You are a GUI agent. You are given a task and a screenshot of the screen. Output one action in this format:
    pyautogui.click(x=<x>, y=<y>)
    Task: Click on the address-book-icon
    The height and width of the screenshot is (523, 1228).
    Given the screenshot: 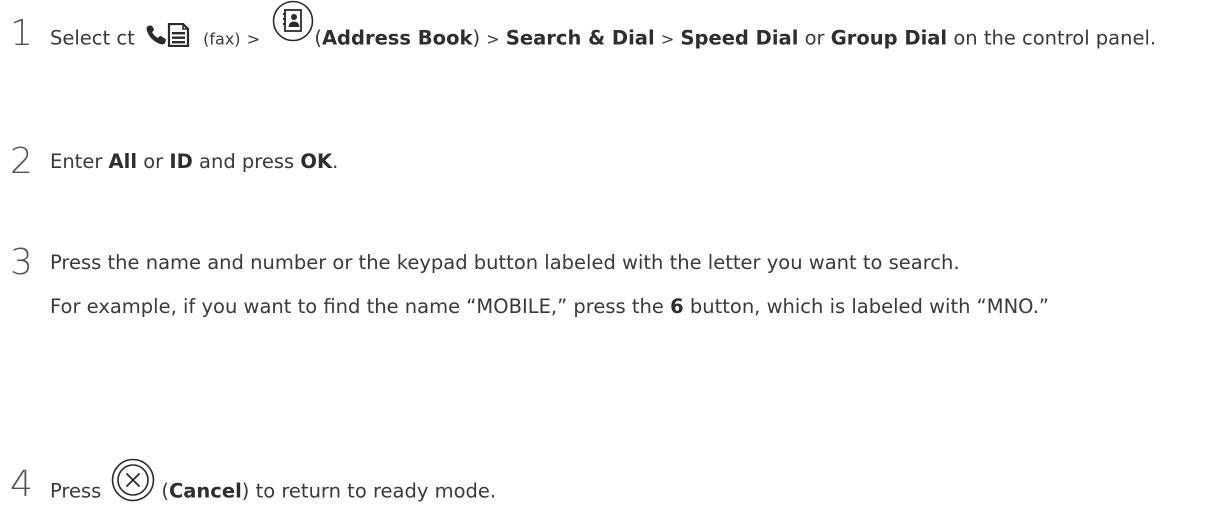 What is the action you would take?
    pyautogui.click(x=293, y=21)
    